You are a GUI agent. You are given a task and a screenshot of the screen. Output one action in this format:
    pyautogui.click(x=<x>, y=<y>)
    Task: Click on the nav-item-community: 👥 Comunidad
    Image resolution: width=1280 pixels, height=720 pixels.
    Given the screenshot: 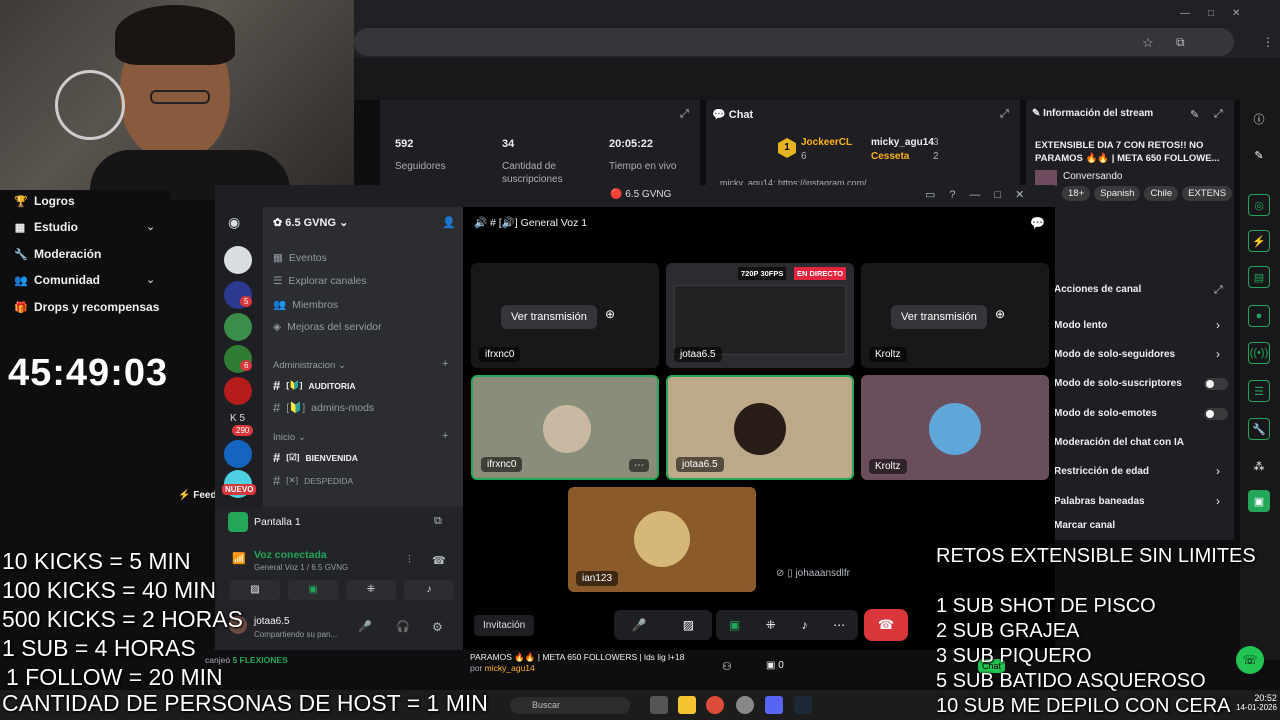 What is the action you would take?
    pyautogui.click(x=57, y=280)
    